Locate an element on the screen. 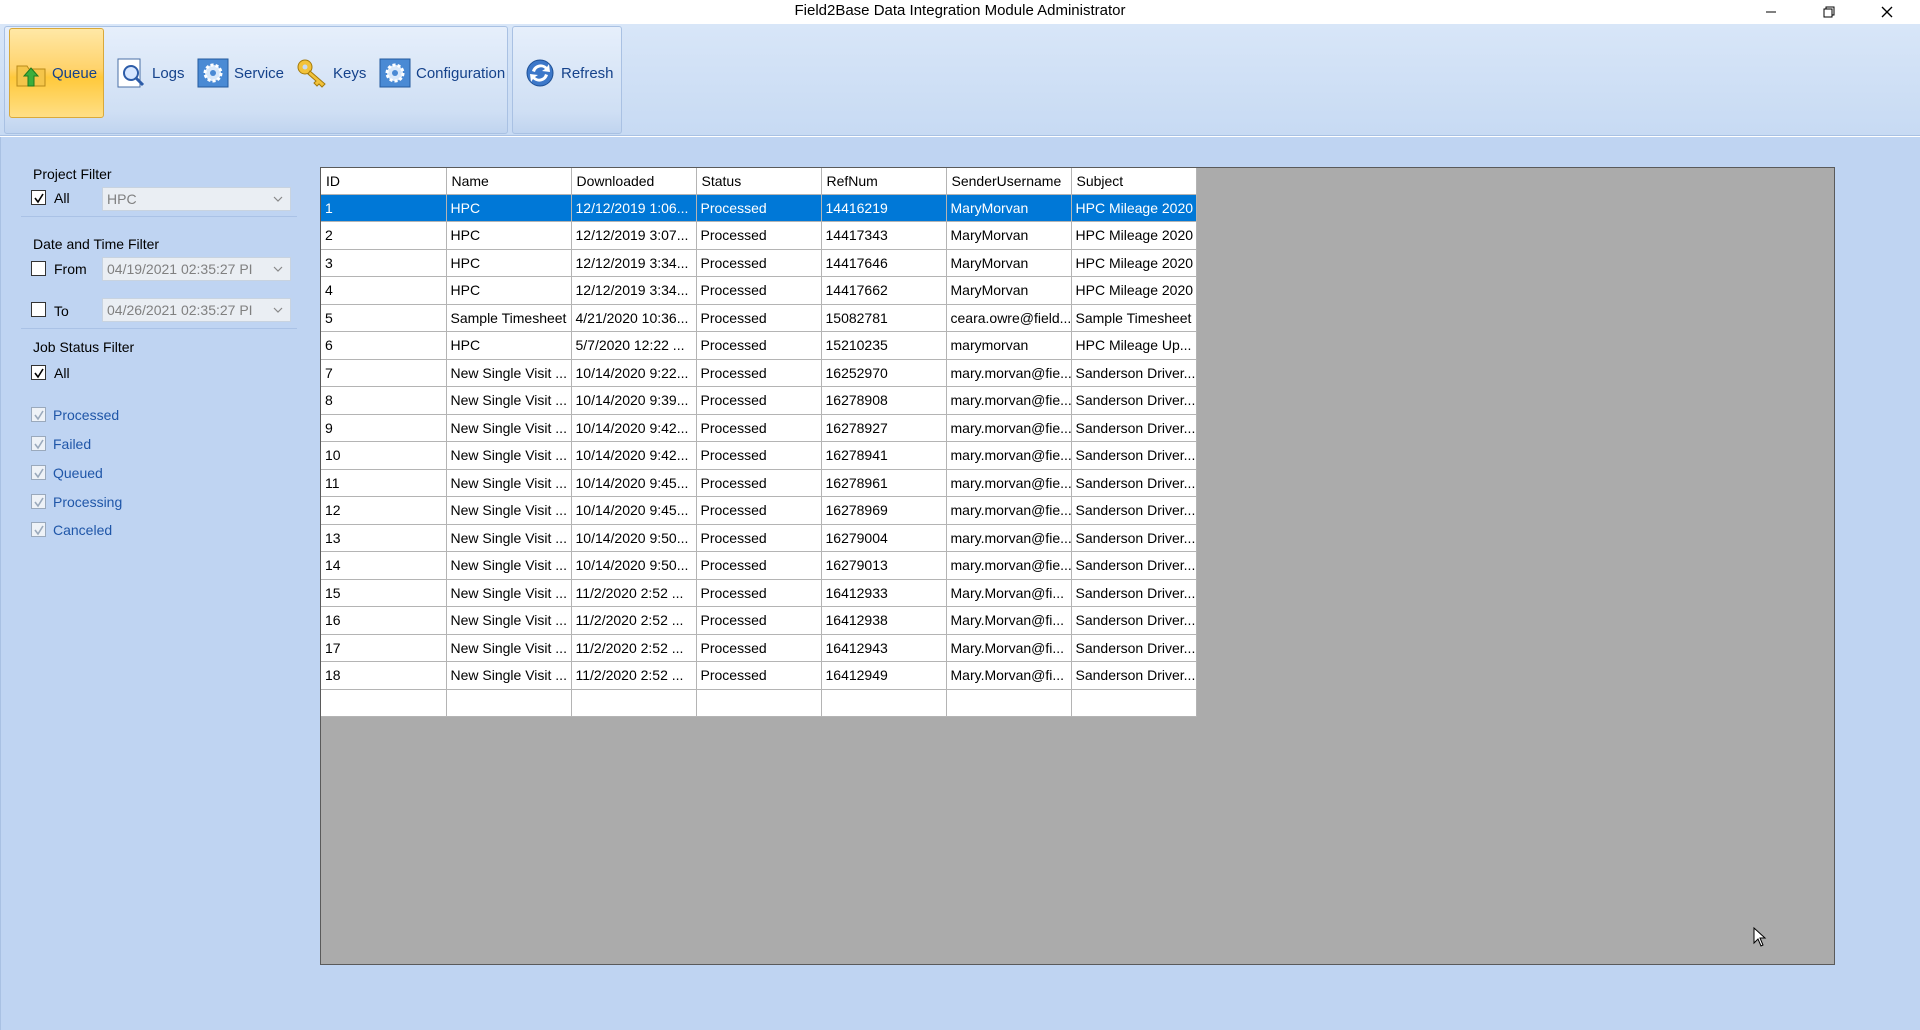 This screenshot has width=1920, height=1030. cell-subject: HPC Mileage 2020 is located at coordinates (1134, 263).